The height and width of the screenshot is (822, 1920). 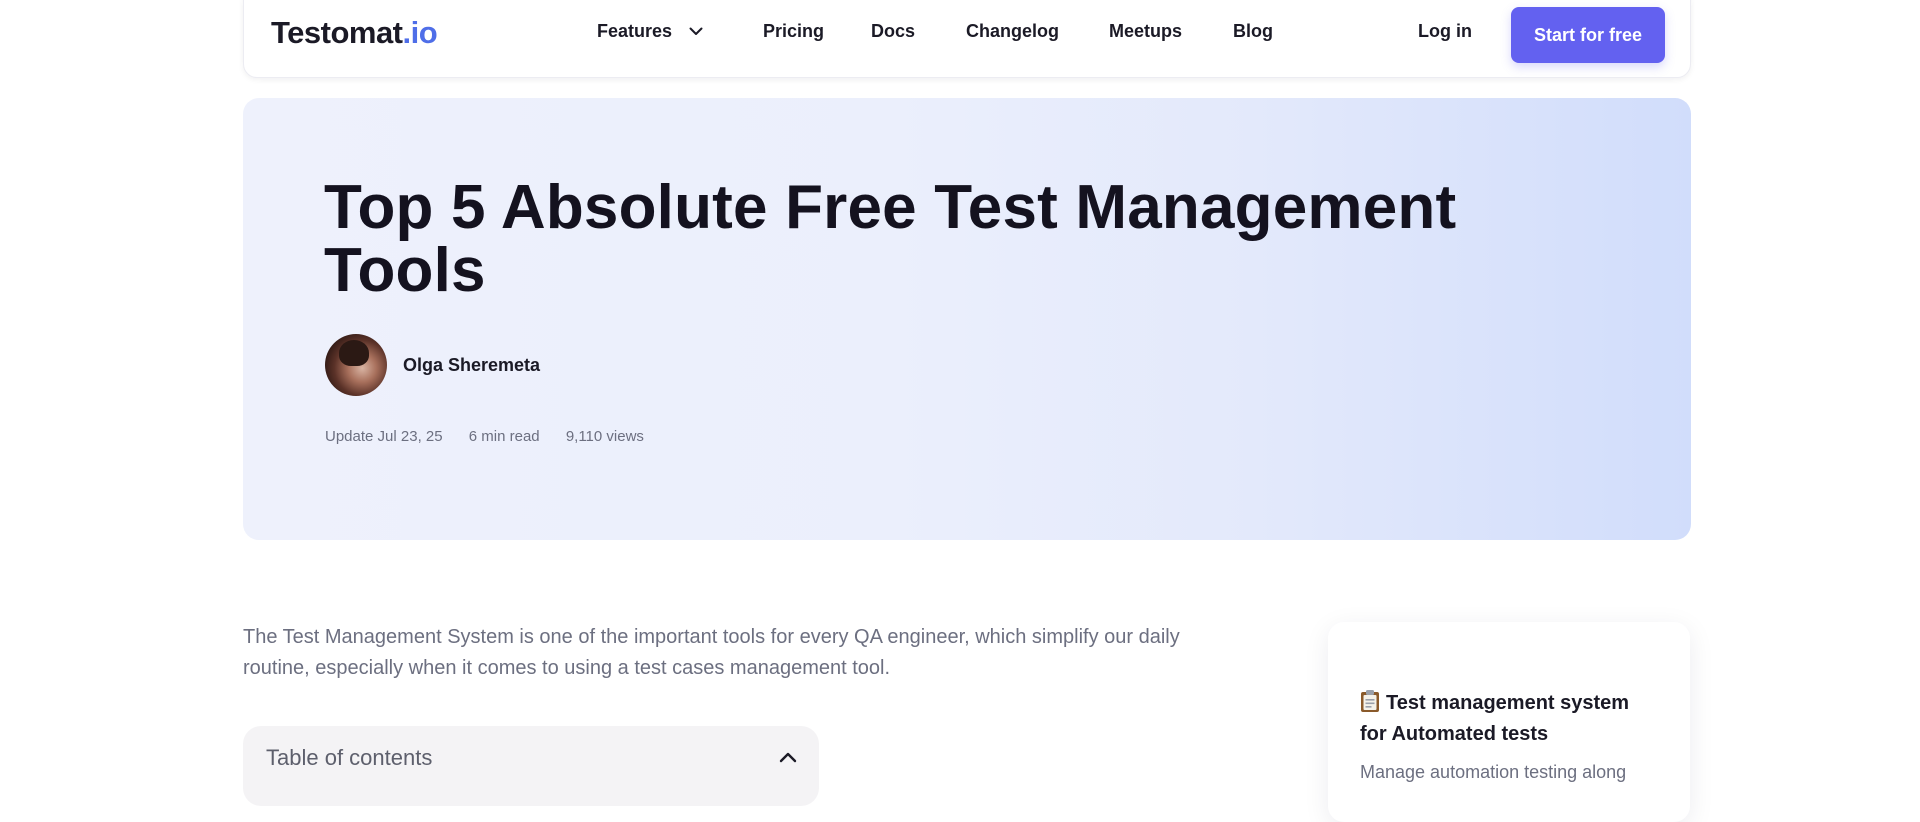 I want to click on nav-features: Features, so click(x=650, y=32).